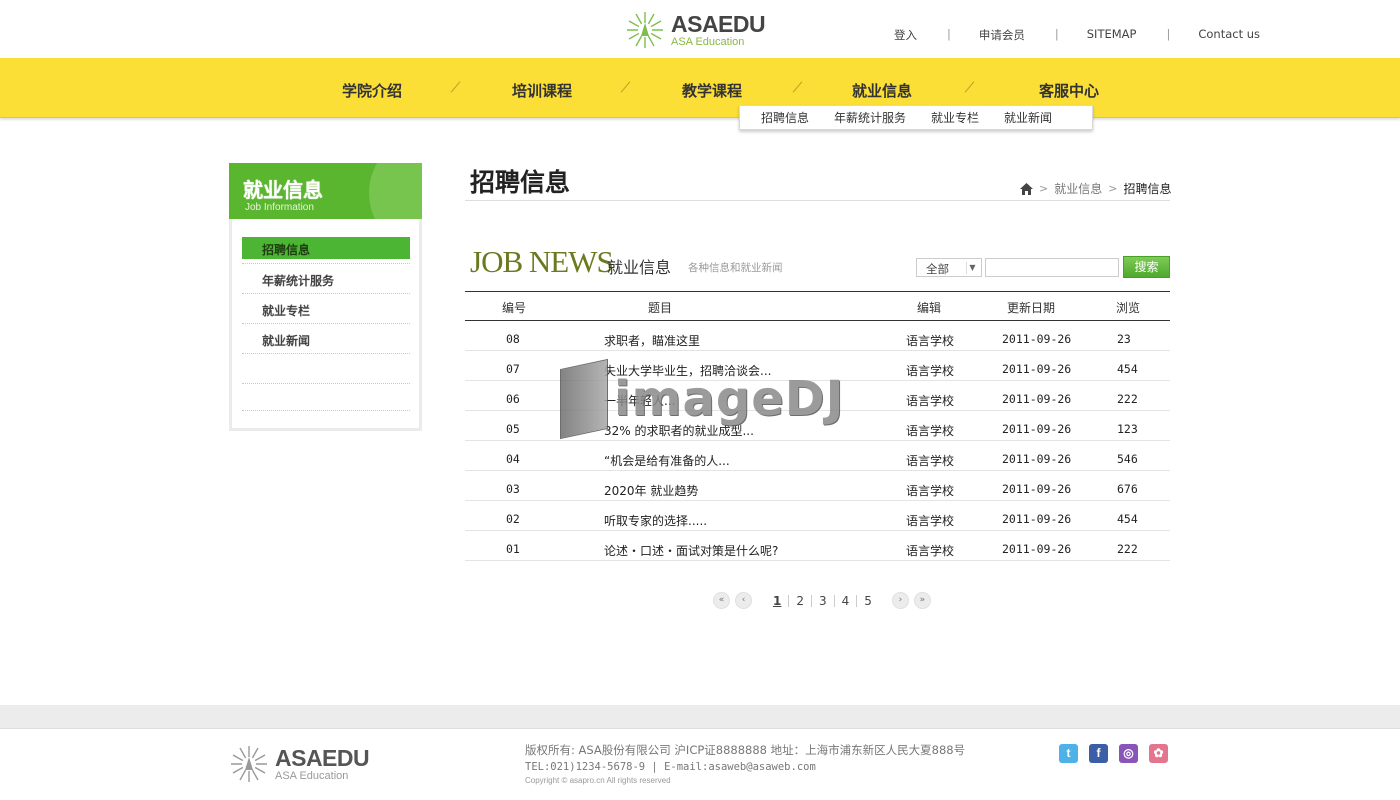  What do you see at coordinates (660, 308) in the screenshot?
I see `col-header-title: 题目` at bounding box center [660, 308].